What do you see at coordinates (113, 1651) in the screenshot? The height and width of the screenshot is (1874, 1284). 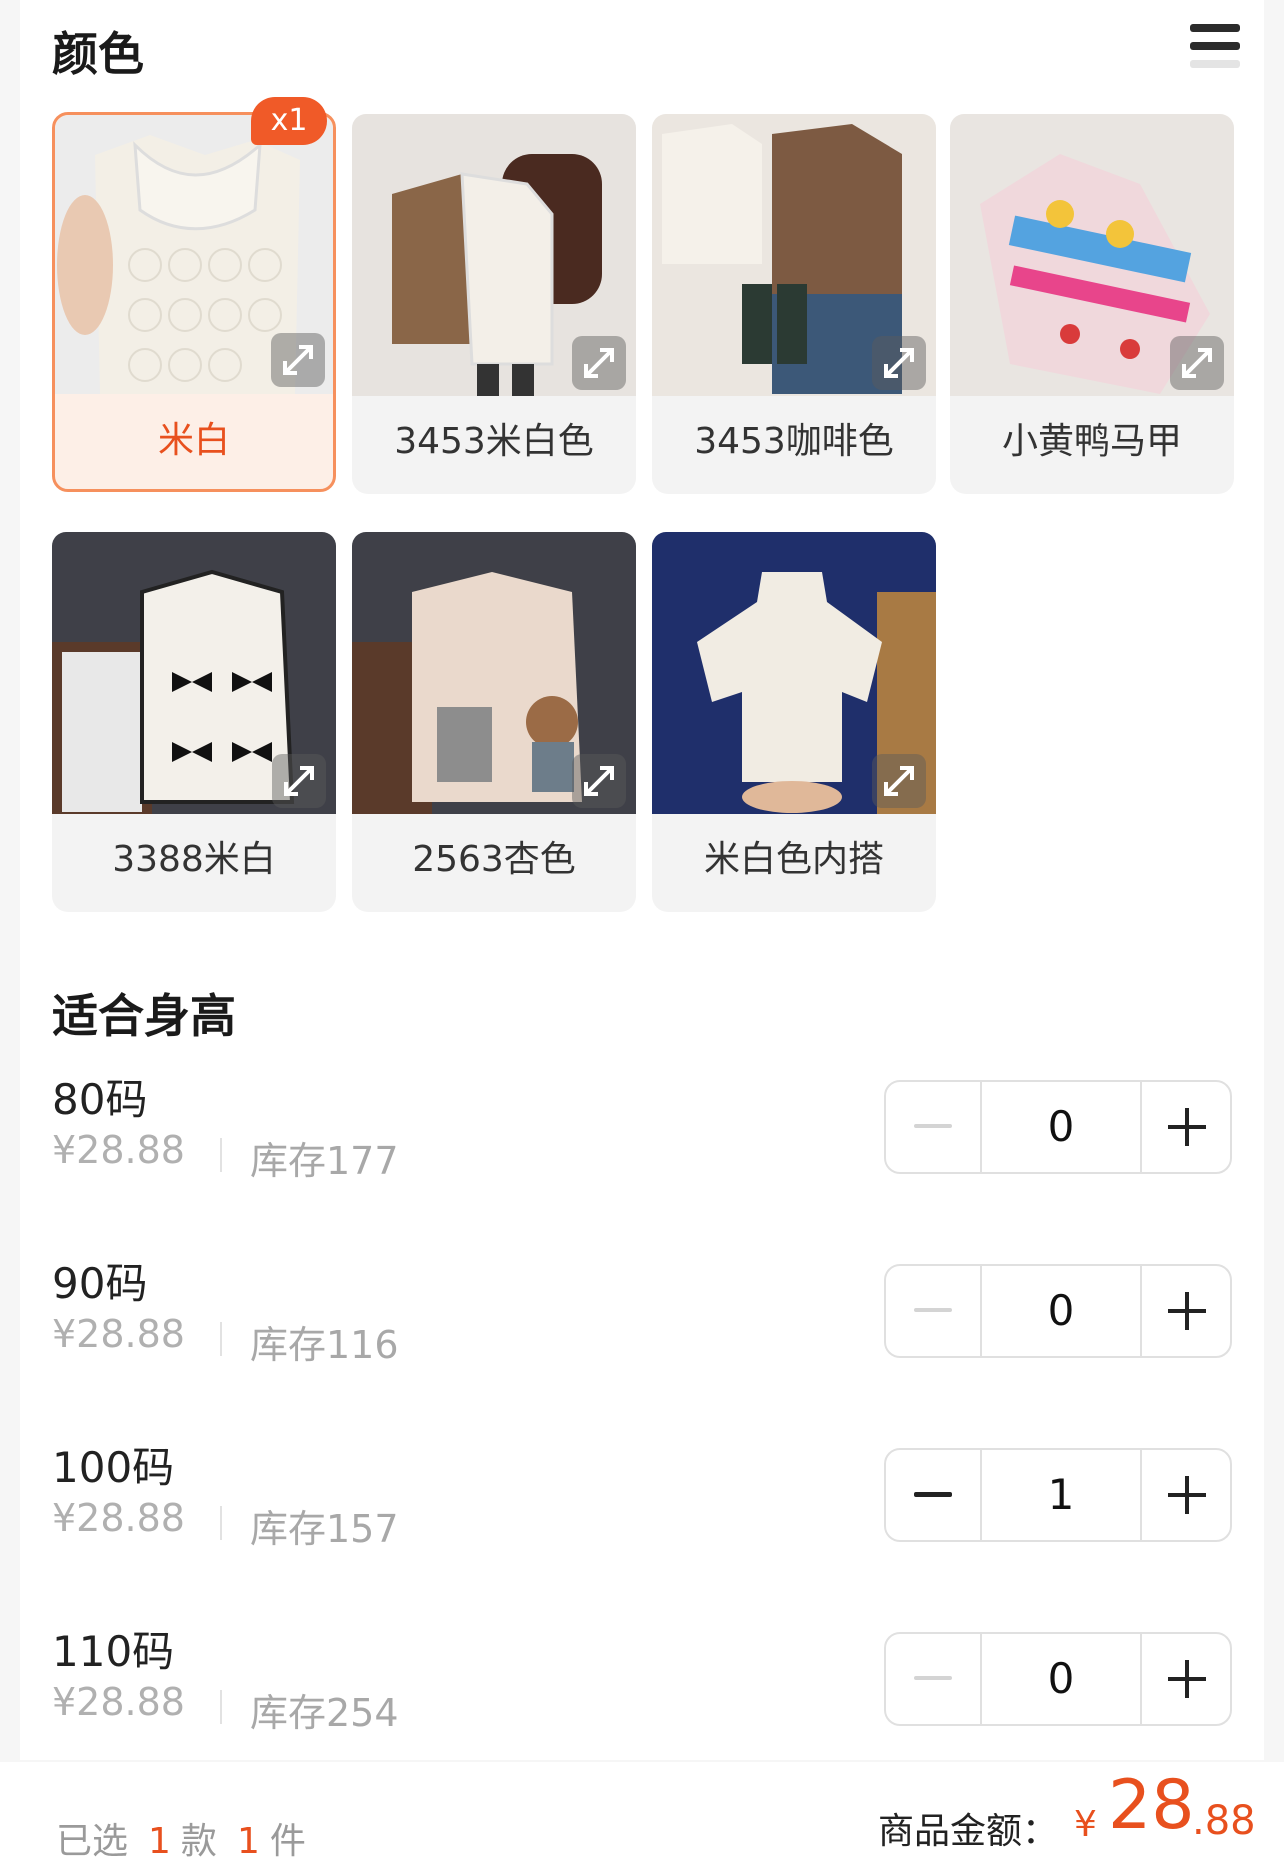 I see `size-name: 110码` at bounding box center [113, 1651].